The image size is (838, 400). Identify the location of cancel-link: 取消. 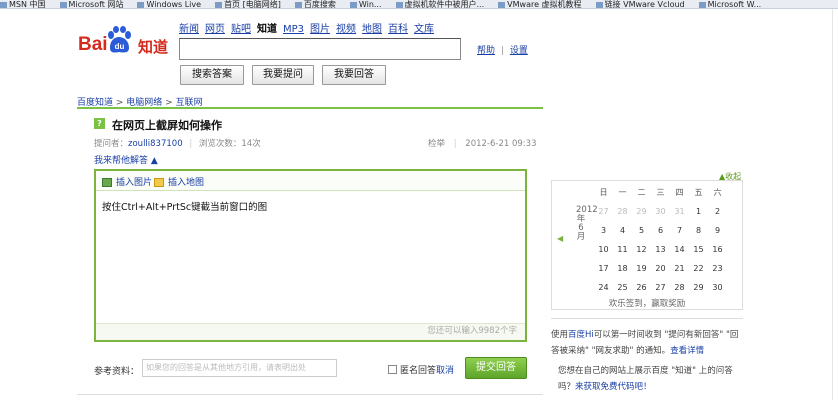
(445, 371).